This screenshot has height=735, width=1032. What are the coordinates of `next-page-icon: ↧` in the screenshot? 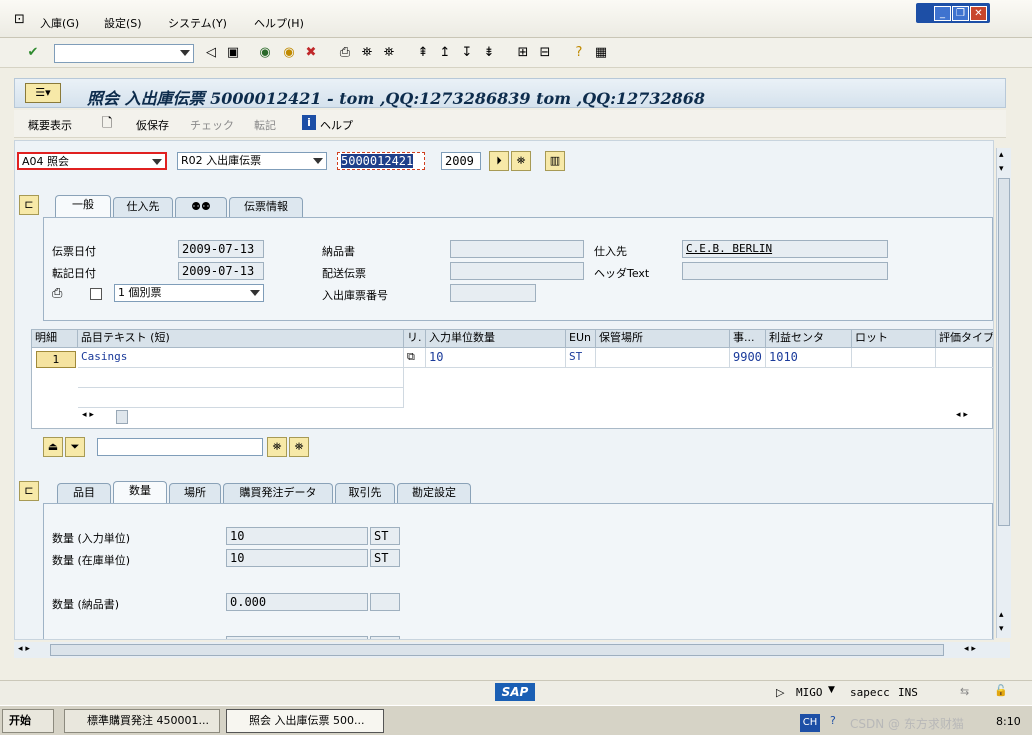 It's located at (467, 53).